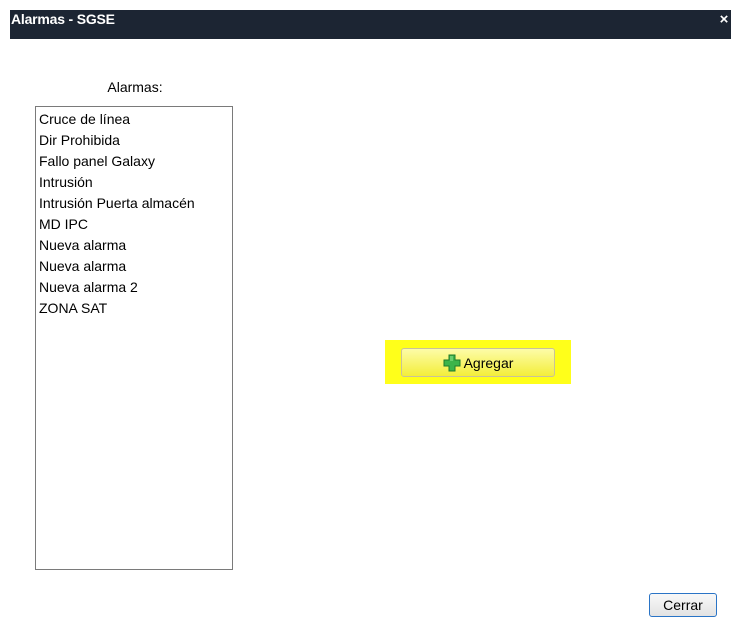 The image size is (731, 617). What do you see at coordinates (135, 224) in the screenshot?
I see `list-item: MD IPC` at bounding box center [135, 224].